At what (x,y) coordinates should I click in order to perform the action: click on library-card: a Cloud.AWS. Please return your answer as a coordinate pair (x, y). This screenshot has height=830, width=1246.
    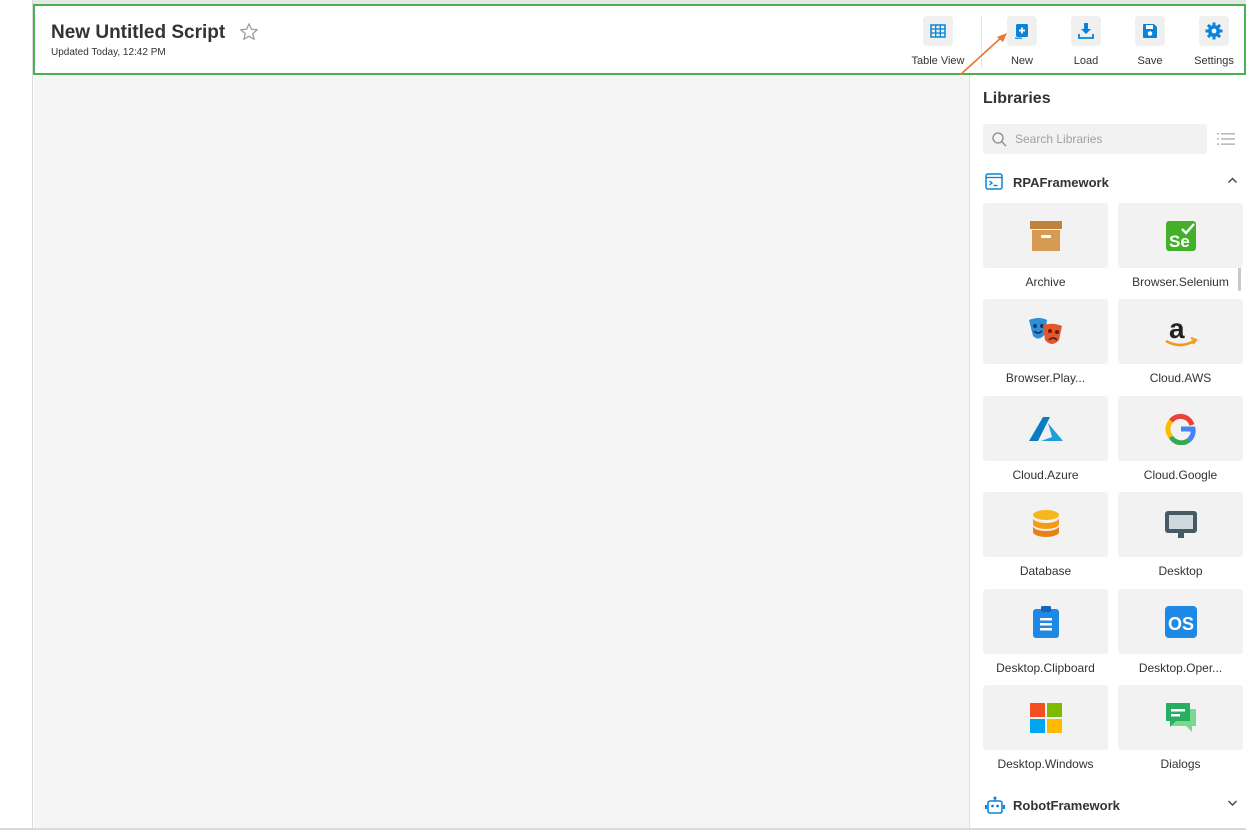
    Looking at the image, I should click on (1180, 345).